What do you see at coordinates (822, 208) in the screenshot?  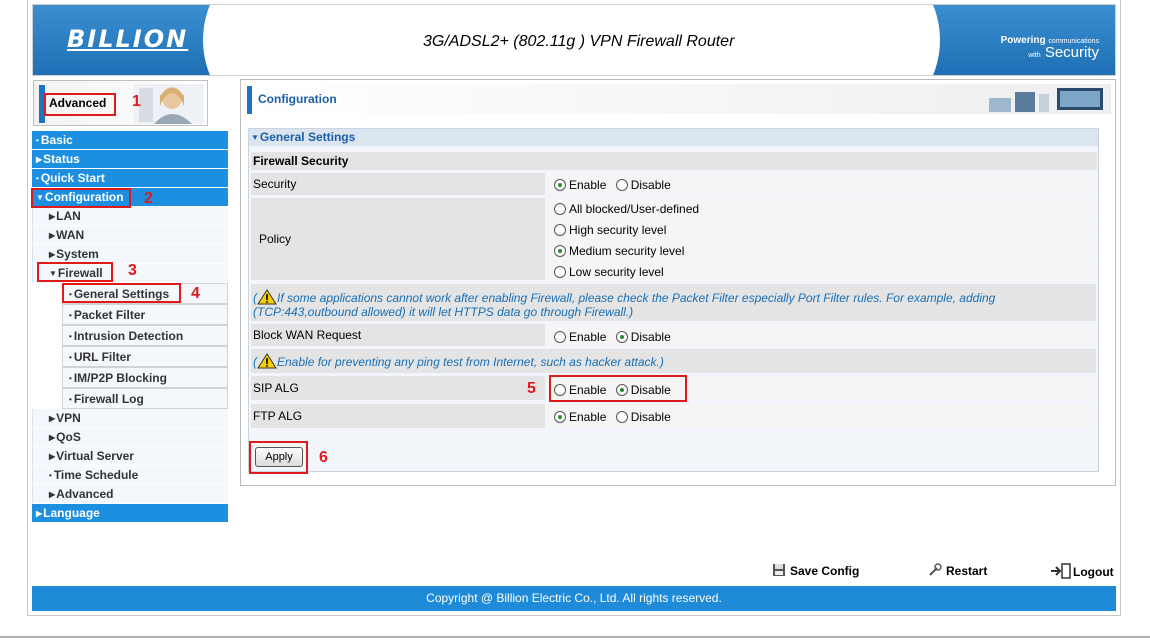 I see `policy-option-all-blocked: All blocked/User-defined` at bounding box center [822, 208].